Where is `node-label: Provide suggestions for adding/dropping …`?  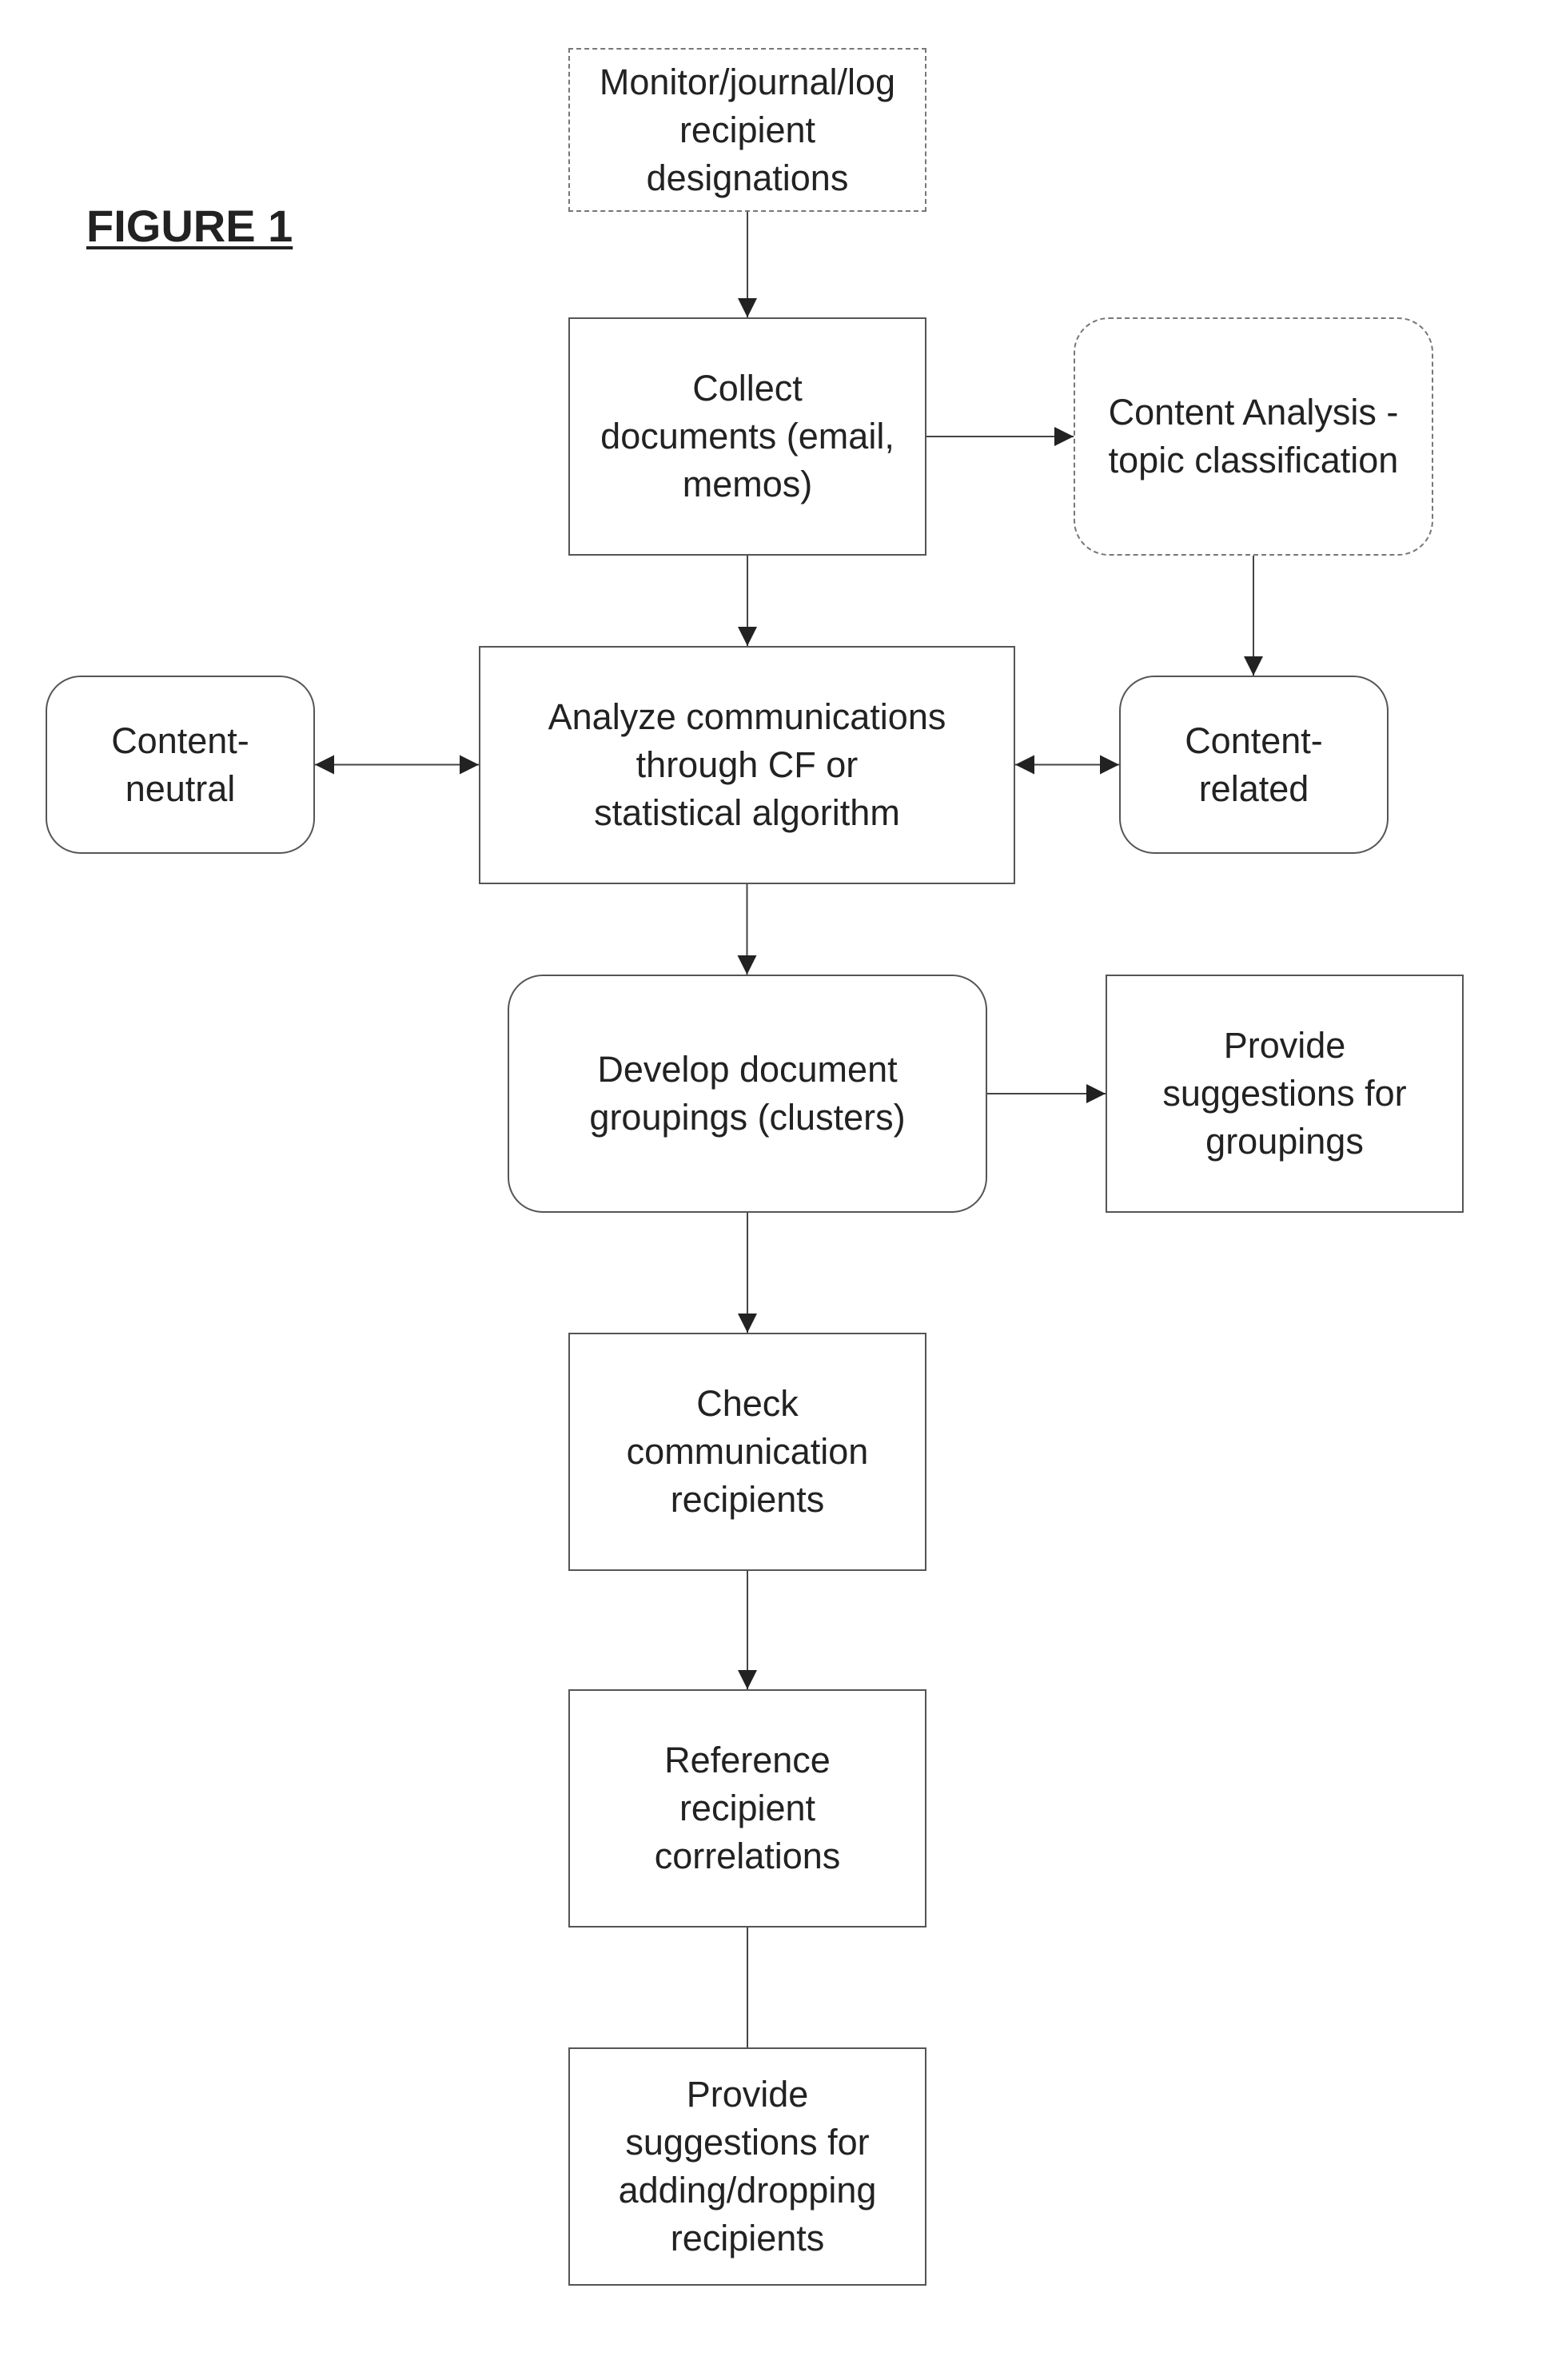 node-label: Provide suggestions for adding/dropping … is located at coordinates (747, 2166).